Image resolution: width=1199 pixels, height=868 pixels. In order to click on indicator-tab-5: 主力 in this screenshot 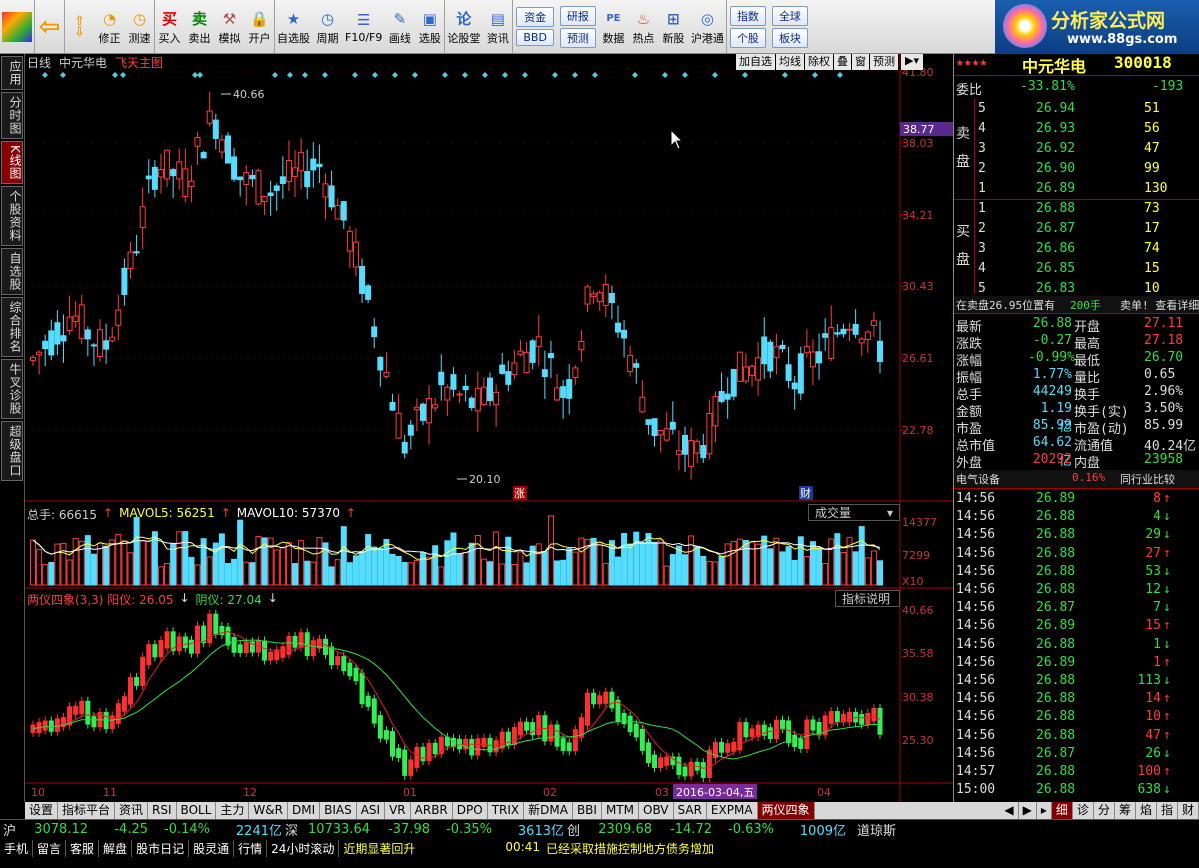, I will do `click(233, 810)`.